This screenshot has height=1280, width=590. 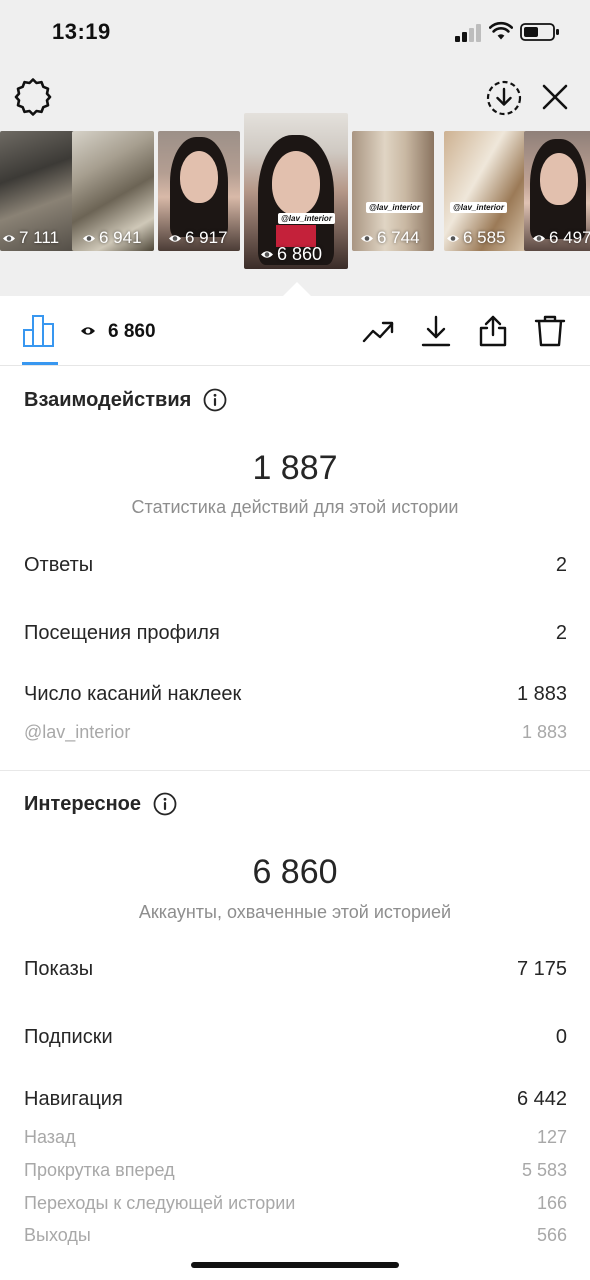 I want to click on story-thumbnail: 7 111, so click(x=41, y=191).